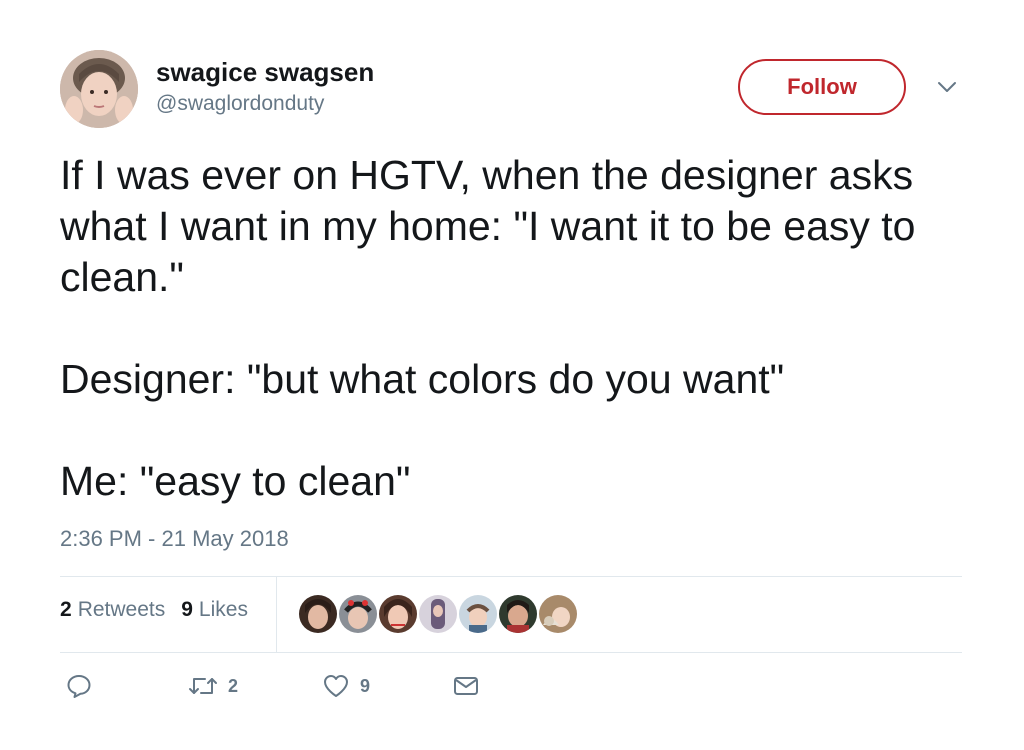 This screenshot has width=1024, height=750. I want to click on envelope-icon, so click(466, 686).